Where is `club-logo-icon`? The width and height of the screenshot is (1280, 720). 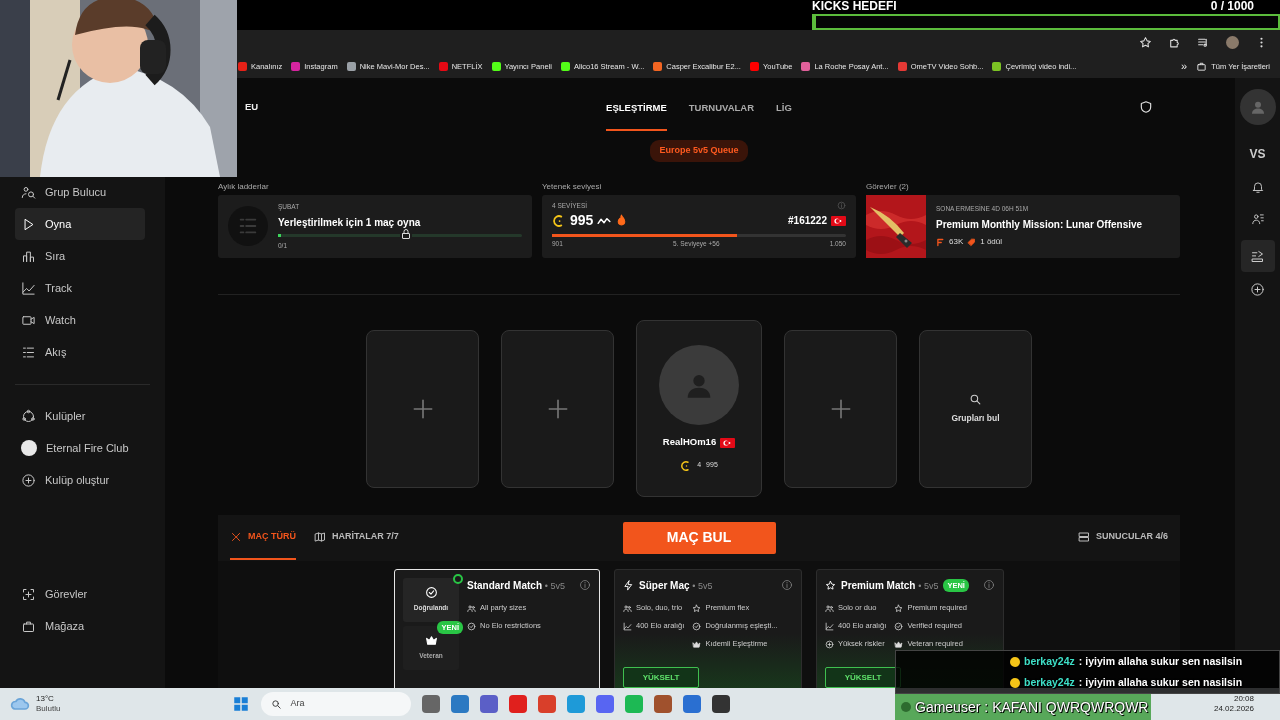
club-logo-icon is located at coordinates (29, 448).